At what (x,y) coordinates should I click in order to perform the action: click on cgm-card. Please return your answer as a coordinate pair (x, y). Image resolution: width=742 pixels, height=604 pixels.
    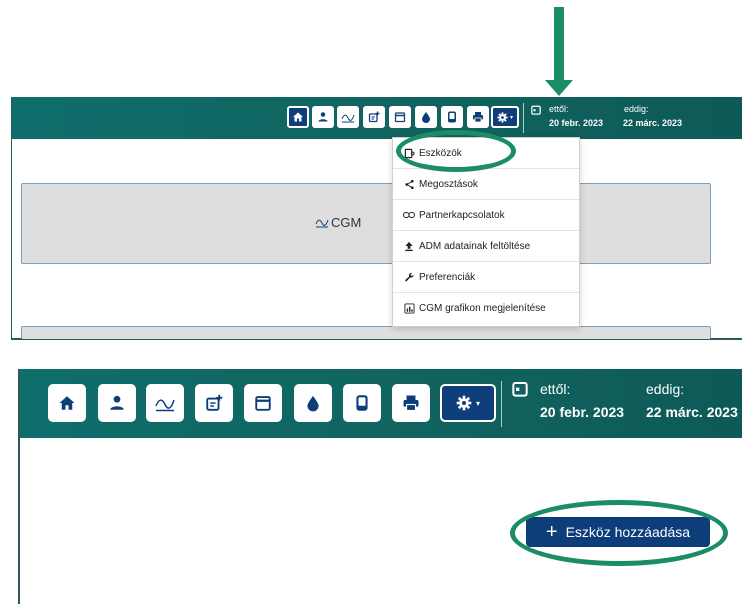
    Looking at the image, I should click on (366, 223).